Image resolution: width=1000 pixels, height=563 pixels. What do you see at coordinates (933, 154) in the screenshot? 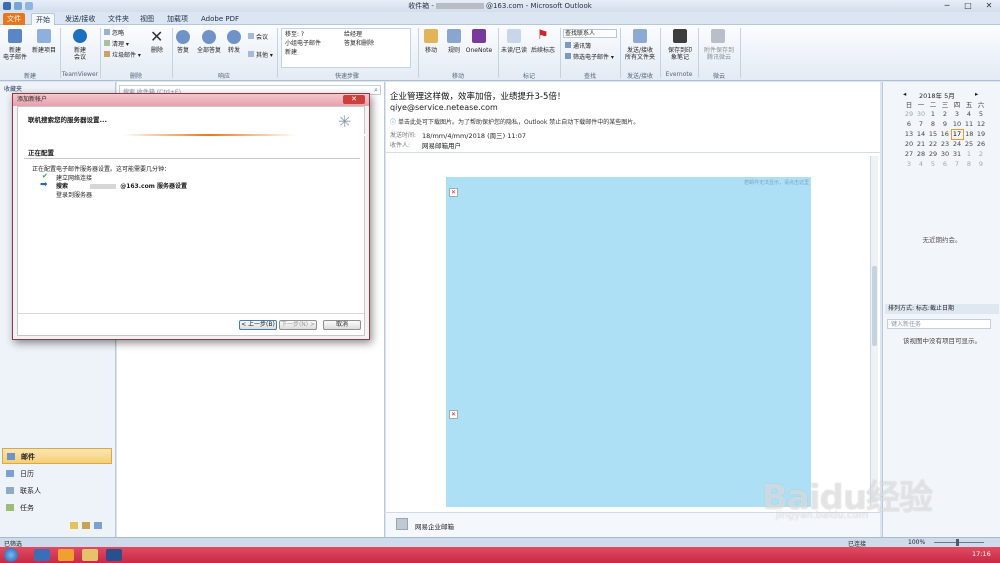
I see `calendar-day: 29` at bounding box center [933, 154].